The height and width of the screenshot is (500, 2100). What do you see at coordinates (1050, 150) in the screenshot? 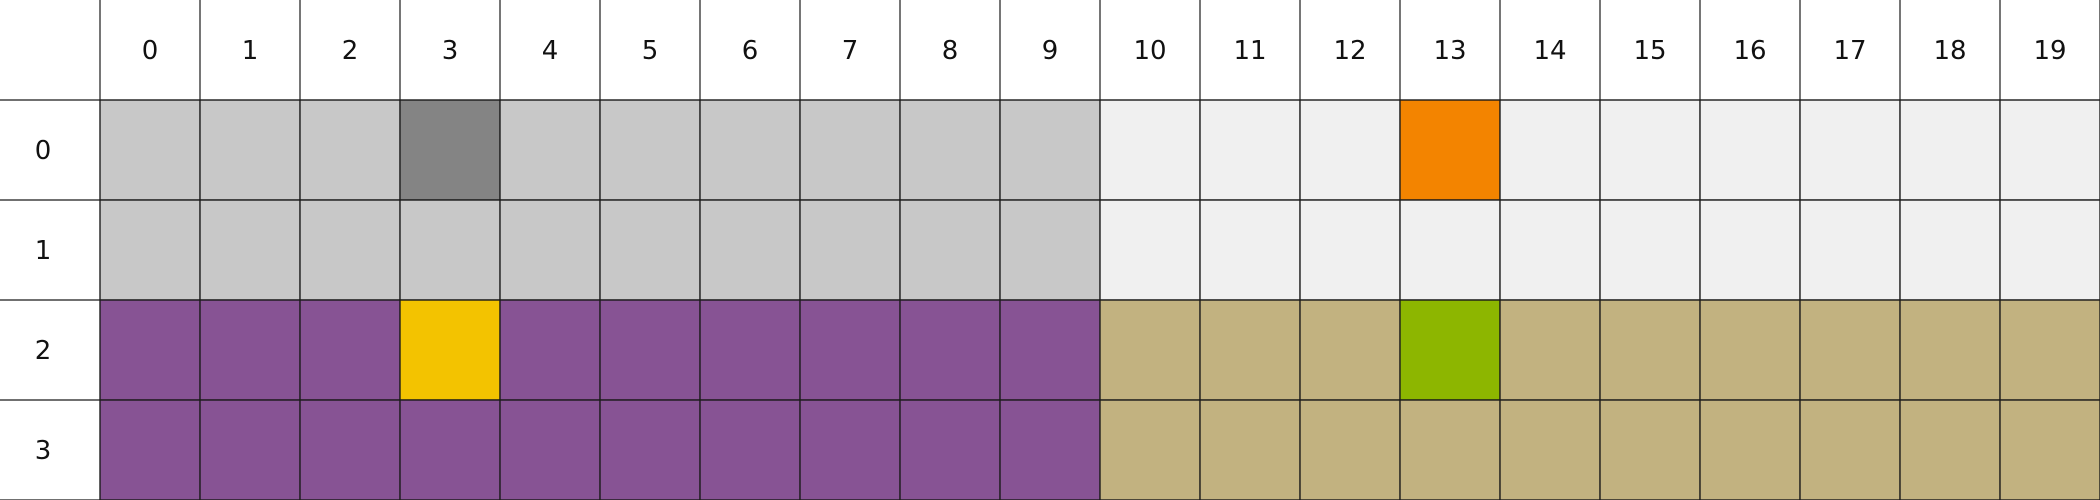
I see `grid-cell-r0-c9` at bounding box center [1050, 150].